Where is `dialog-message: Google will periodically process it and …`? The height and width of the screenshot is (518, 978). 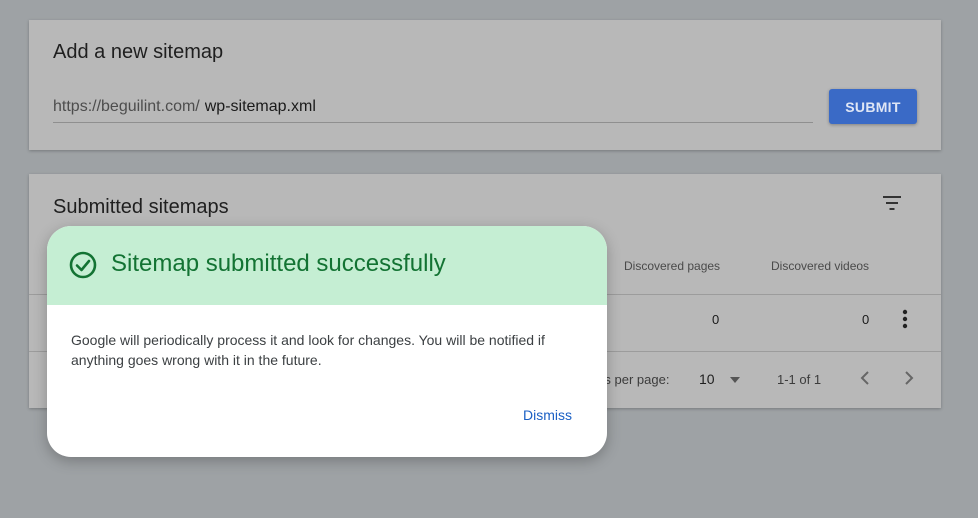
dialog-message: Google will periodically process it and … is located at coordinates (308, 350).